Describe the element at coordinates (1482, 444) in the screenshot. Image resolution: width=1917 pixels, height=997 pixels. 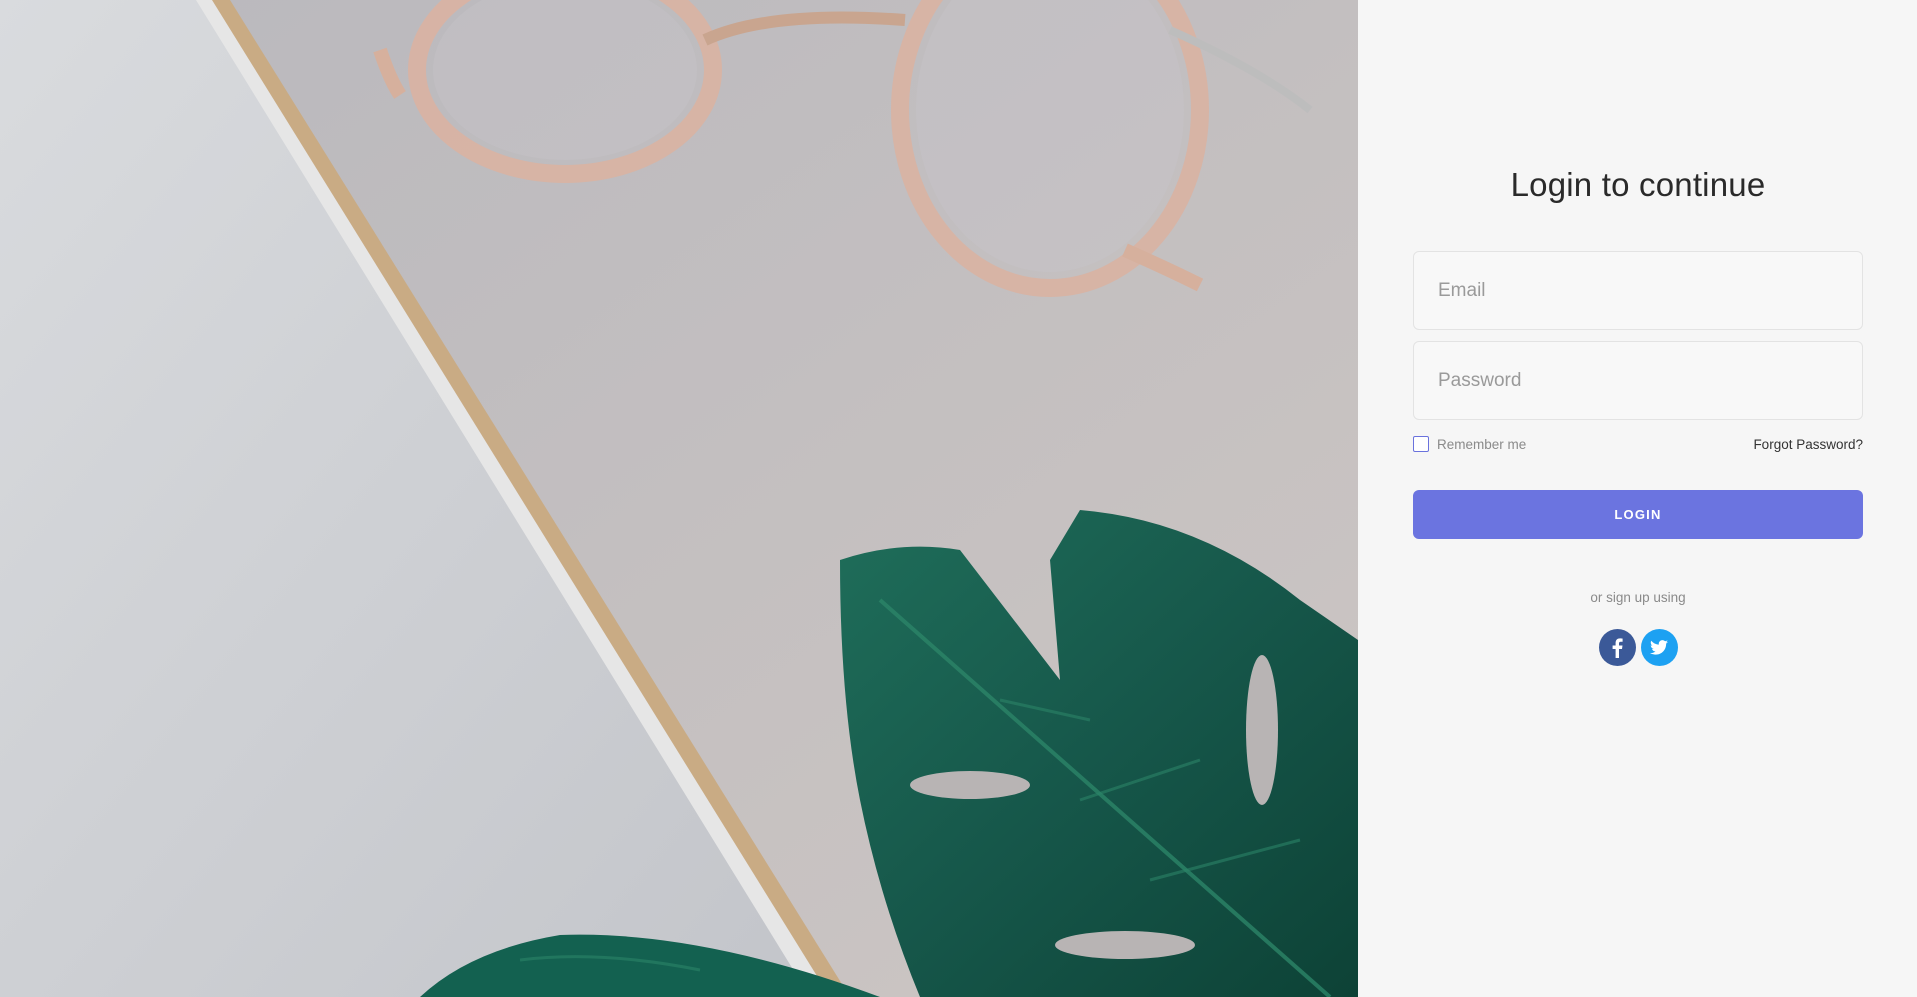
I see `remember-me-label: Remember me` at that location.